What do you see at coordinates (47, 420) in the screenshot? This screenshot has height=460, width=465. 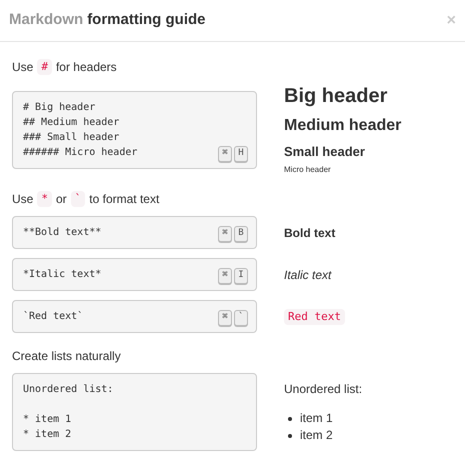 I see `code-line: * item 1` at bounding box center [47, 420].